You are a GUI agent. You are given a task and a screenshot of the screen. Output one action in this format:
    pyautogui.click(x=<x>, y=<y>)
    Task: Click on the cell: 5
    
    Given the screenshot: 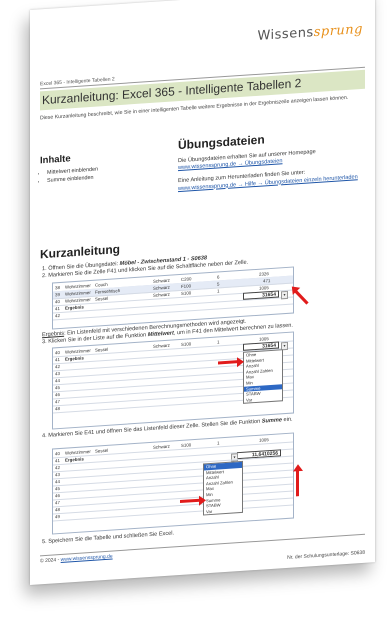 What is the action you would take?
    pyautogui.click(x=218, y=283)
    